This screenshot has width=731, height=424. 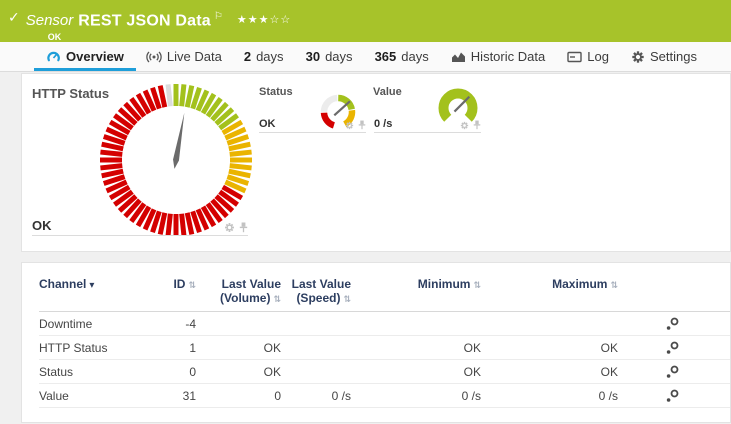 I want to click on gauge-value-value: 0 /s, so click(x=383, y=124).